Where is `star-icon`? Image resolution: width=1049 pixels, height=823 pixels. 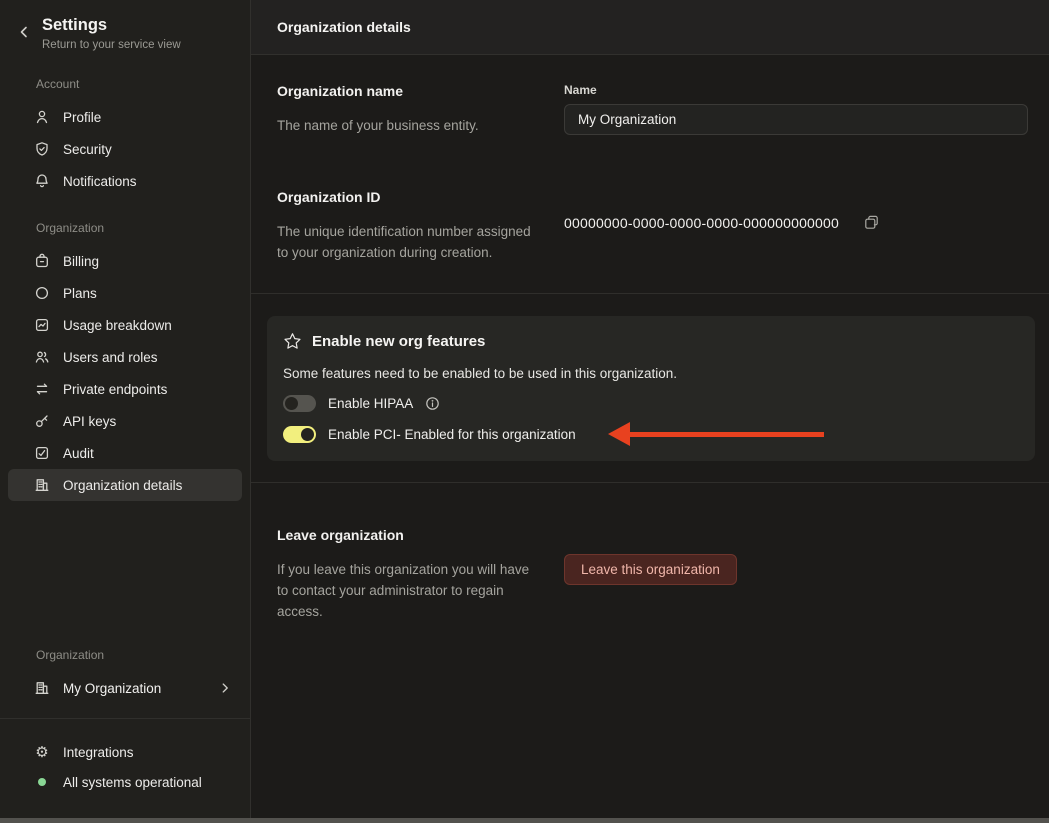 star-icon is located at coordinates (292, 341).